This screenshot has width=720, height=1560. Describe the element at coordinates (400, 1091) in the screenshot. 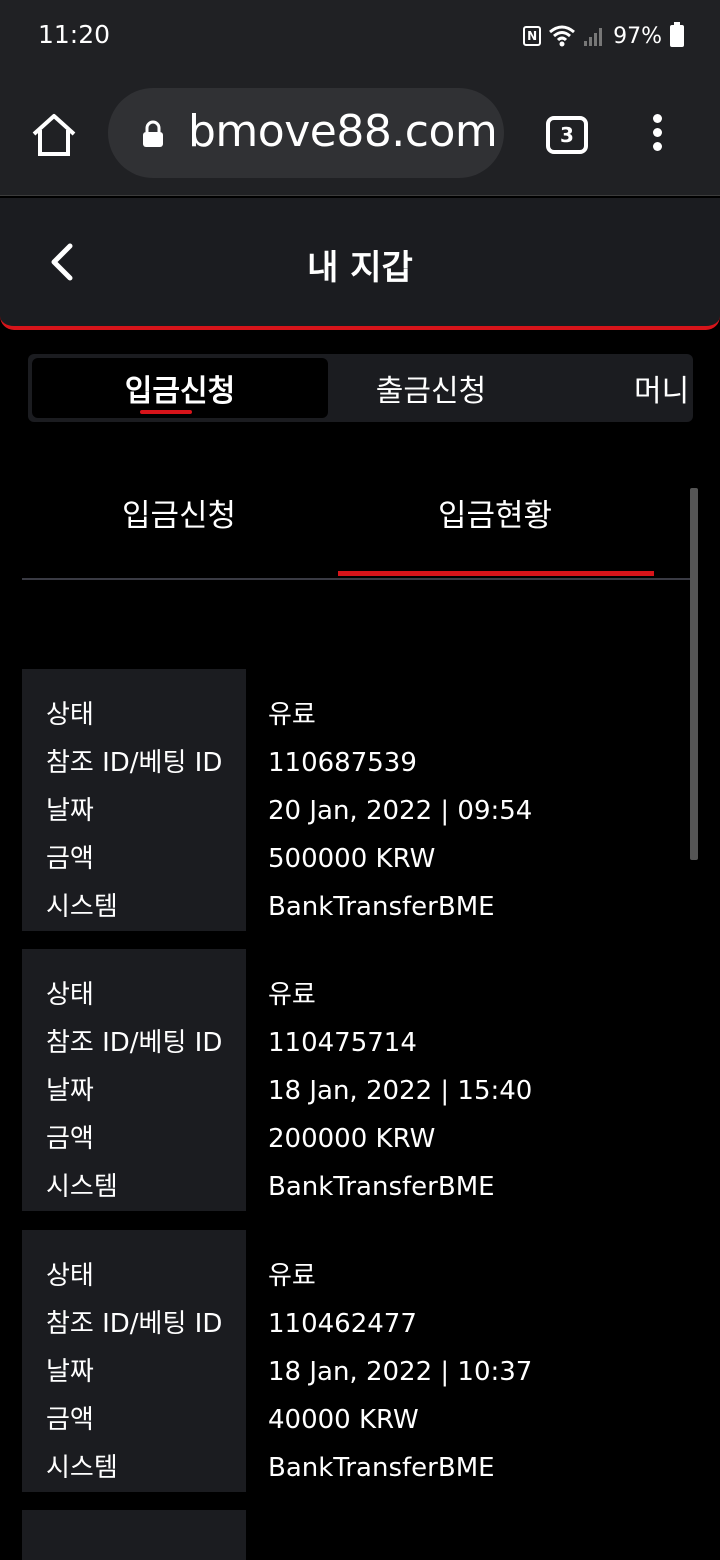

I see `value-date: 18 Jan, 2022 | 15:40` at that location.